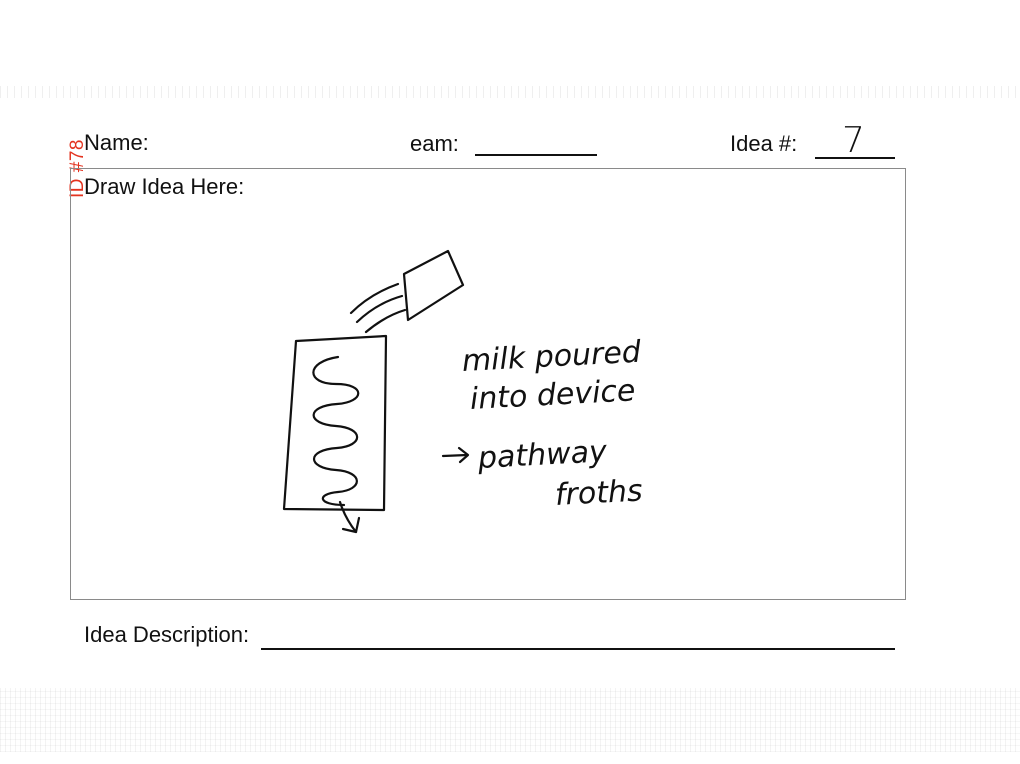  I want to click on sketch-note-arrow, so click(455, 455).